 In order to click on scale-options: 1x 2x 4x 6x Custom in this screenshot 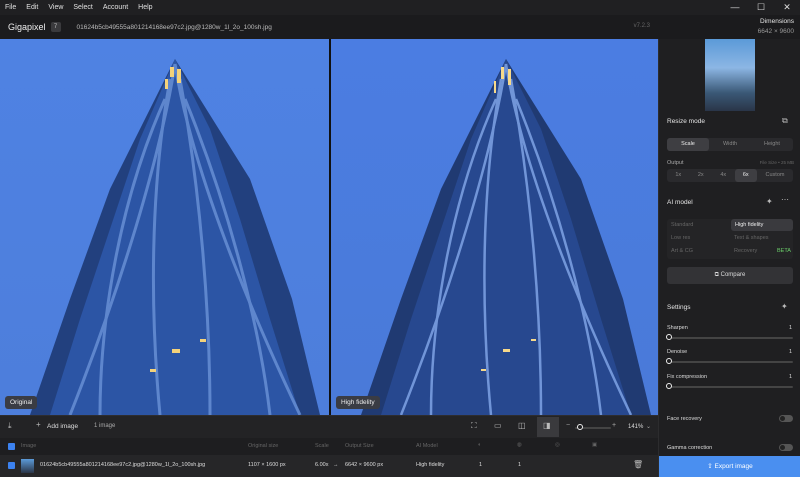, I will do `click(730, 175)`.